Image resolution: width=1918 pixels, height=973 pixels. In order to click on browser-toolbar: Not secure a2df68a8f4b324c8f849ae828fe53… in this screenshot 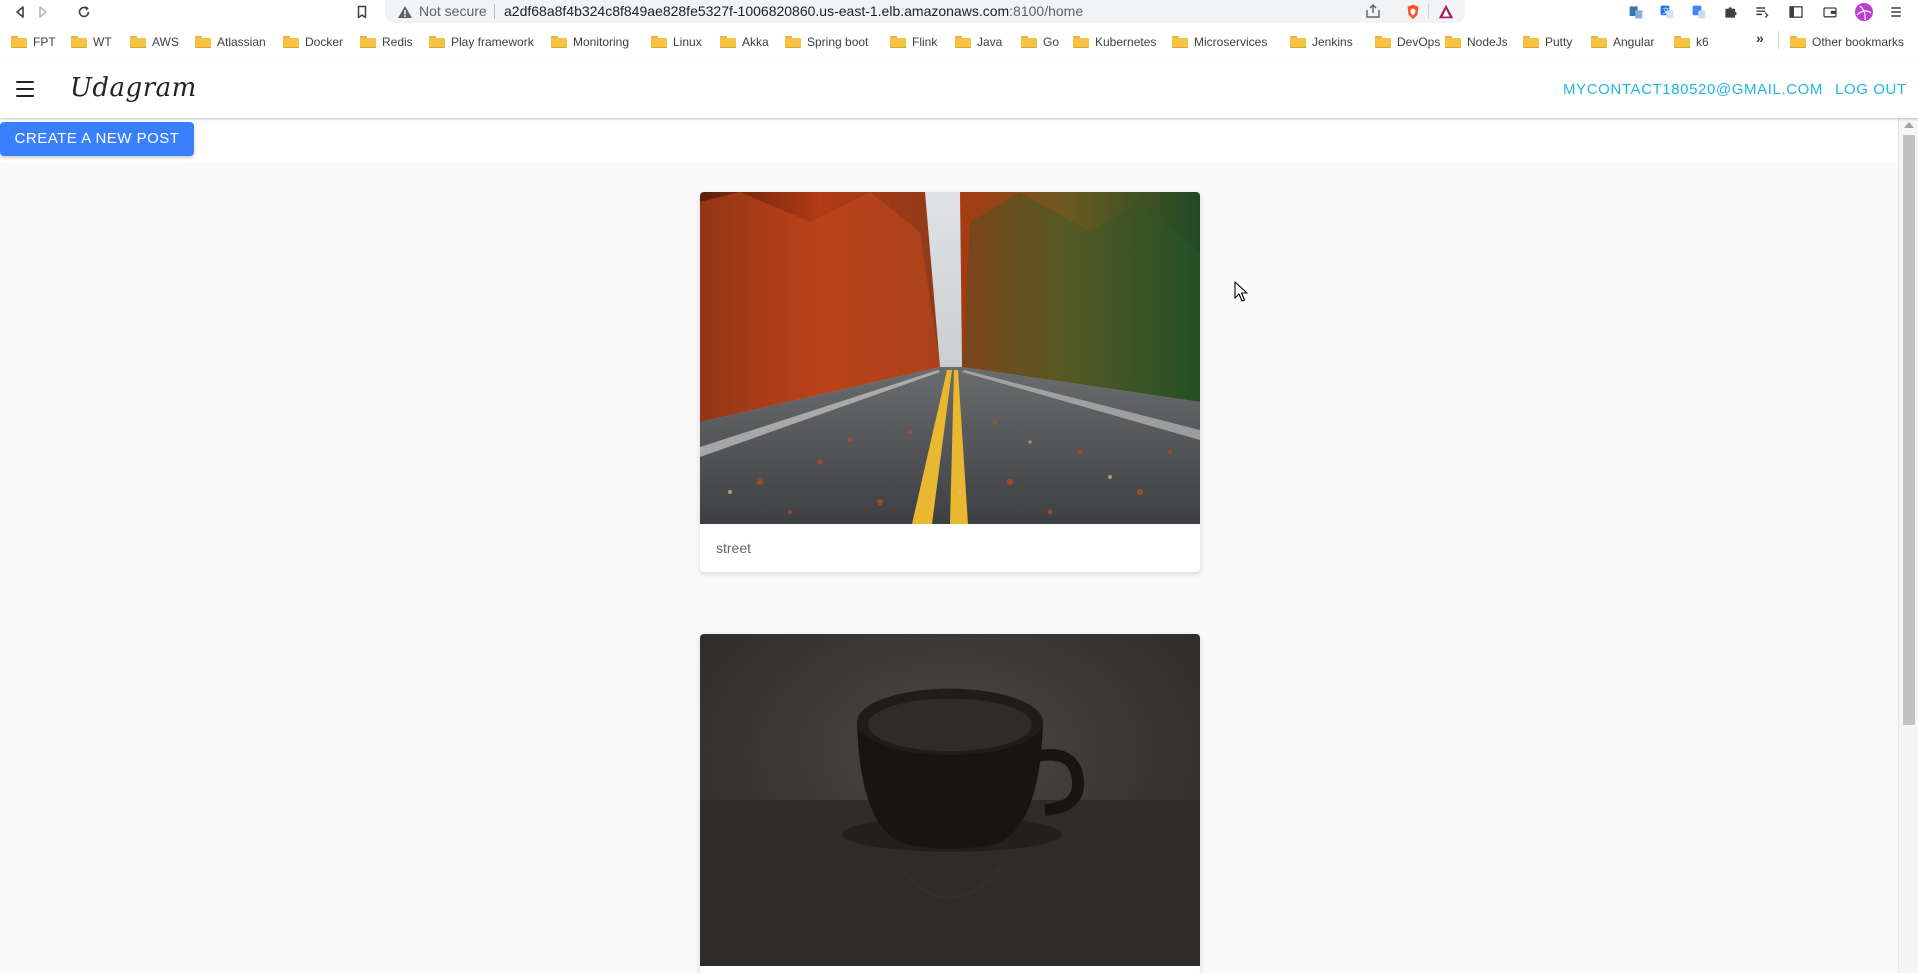, I will do `click(959, 11)`.